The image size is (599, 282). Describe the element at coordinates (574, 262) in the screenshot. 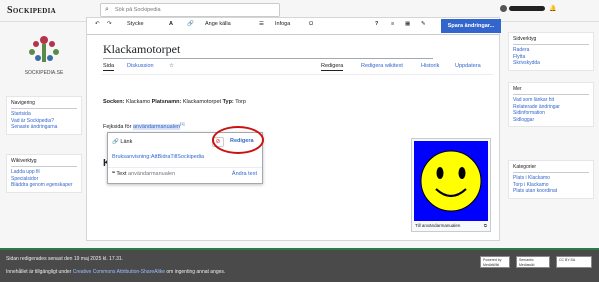

I see `cc-license-badge: CC BY-SA` at that location.